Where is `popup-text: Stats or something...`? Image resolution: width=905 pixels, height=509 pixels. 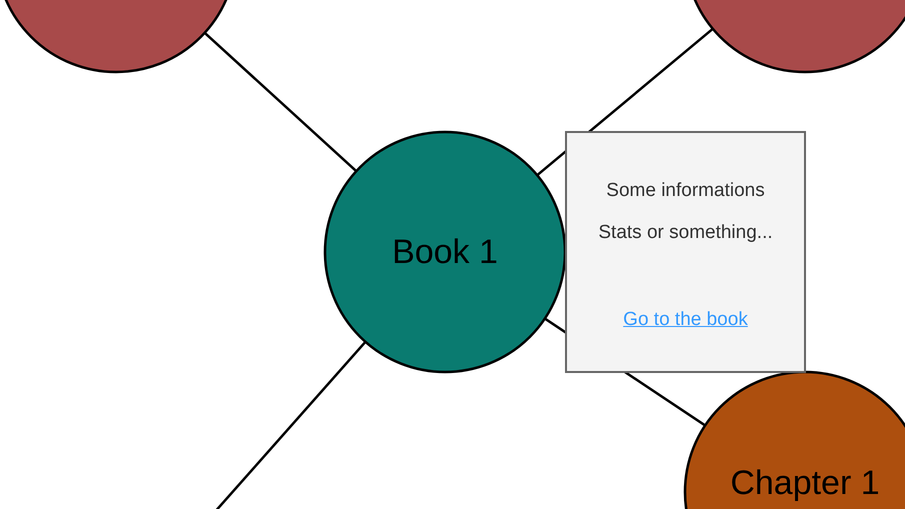
popup-text: Stats or something... is located at coordinates (685, 233).